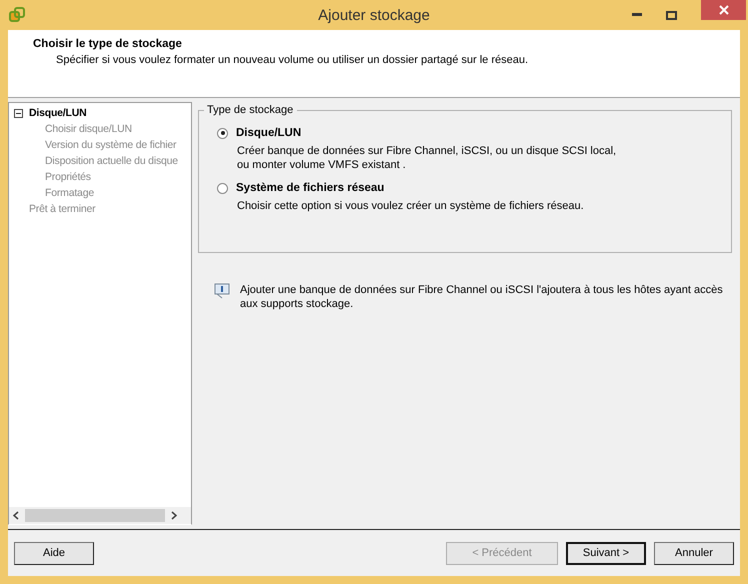  Describe the element at coordinates (111, 161) in the screenshot. I see `step-item: Disposition actuelle du disque` at that location.